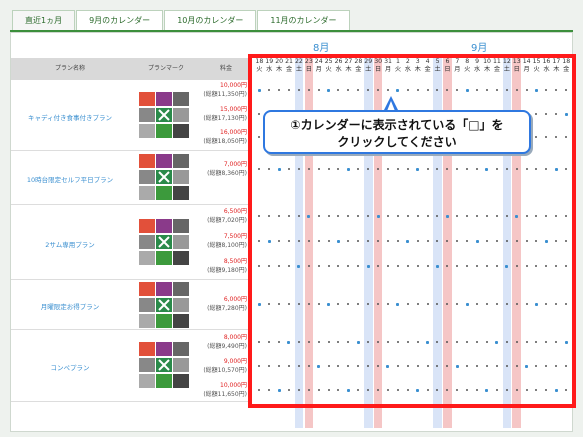 The width and height of the screenshot is (583, 437). Describe the element at coordinates (225, 118) in the screenshot. I see `price-total: (総額17,130円)` at that location.